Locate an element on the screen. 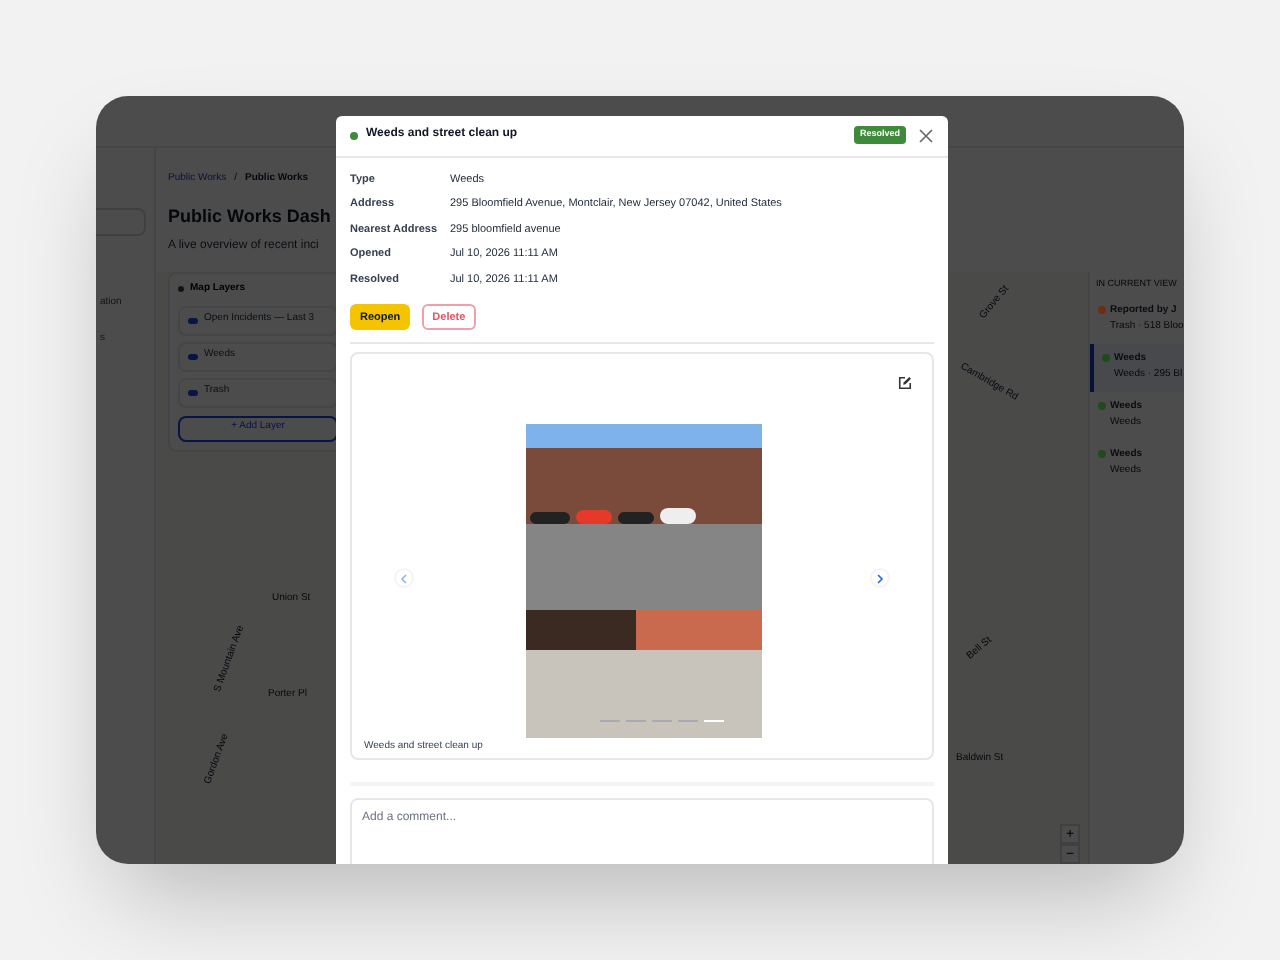 The height and width of the screenshot is (960, 1280). chevron-left-icon is located at coordinates (404, 578).